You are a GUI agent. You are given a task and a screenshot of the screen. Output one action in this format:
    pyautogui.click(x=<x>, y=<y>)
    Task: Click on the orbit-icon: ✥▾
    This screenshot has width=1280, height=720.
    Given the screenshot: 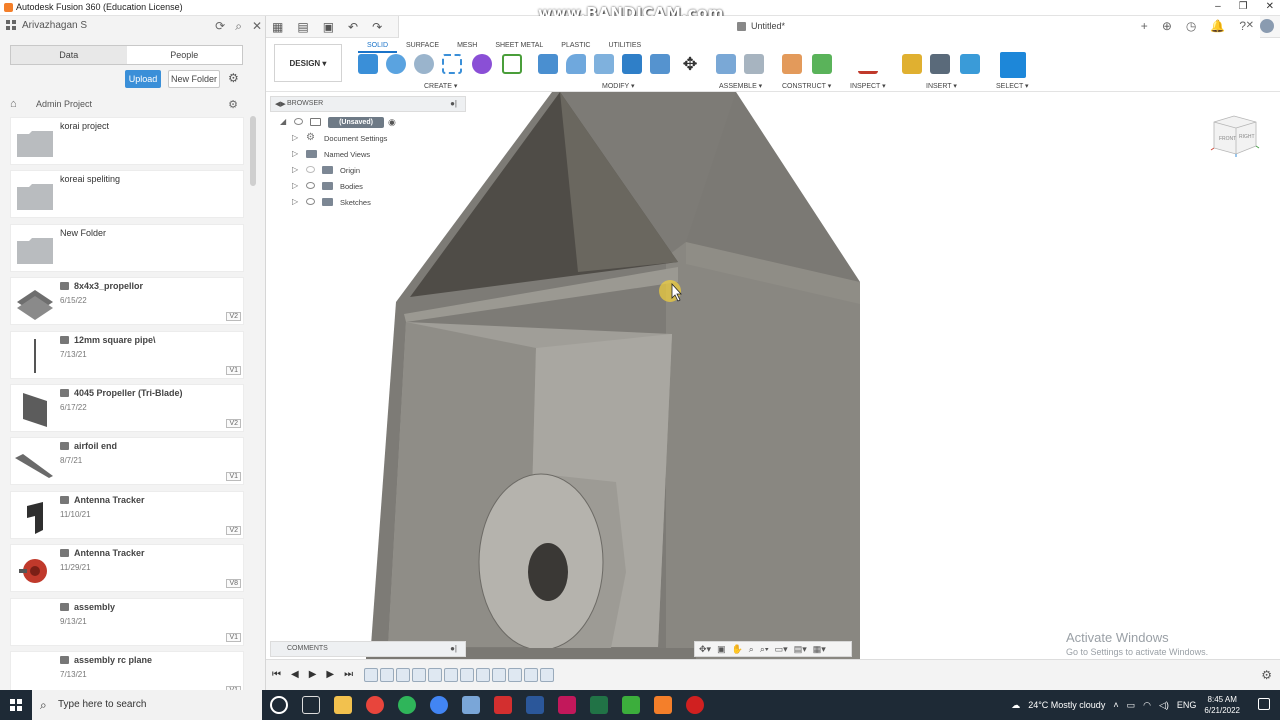 What is the action you would take?
    pyautogui.click(x=705, y=649)
    